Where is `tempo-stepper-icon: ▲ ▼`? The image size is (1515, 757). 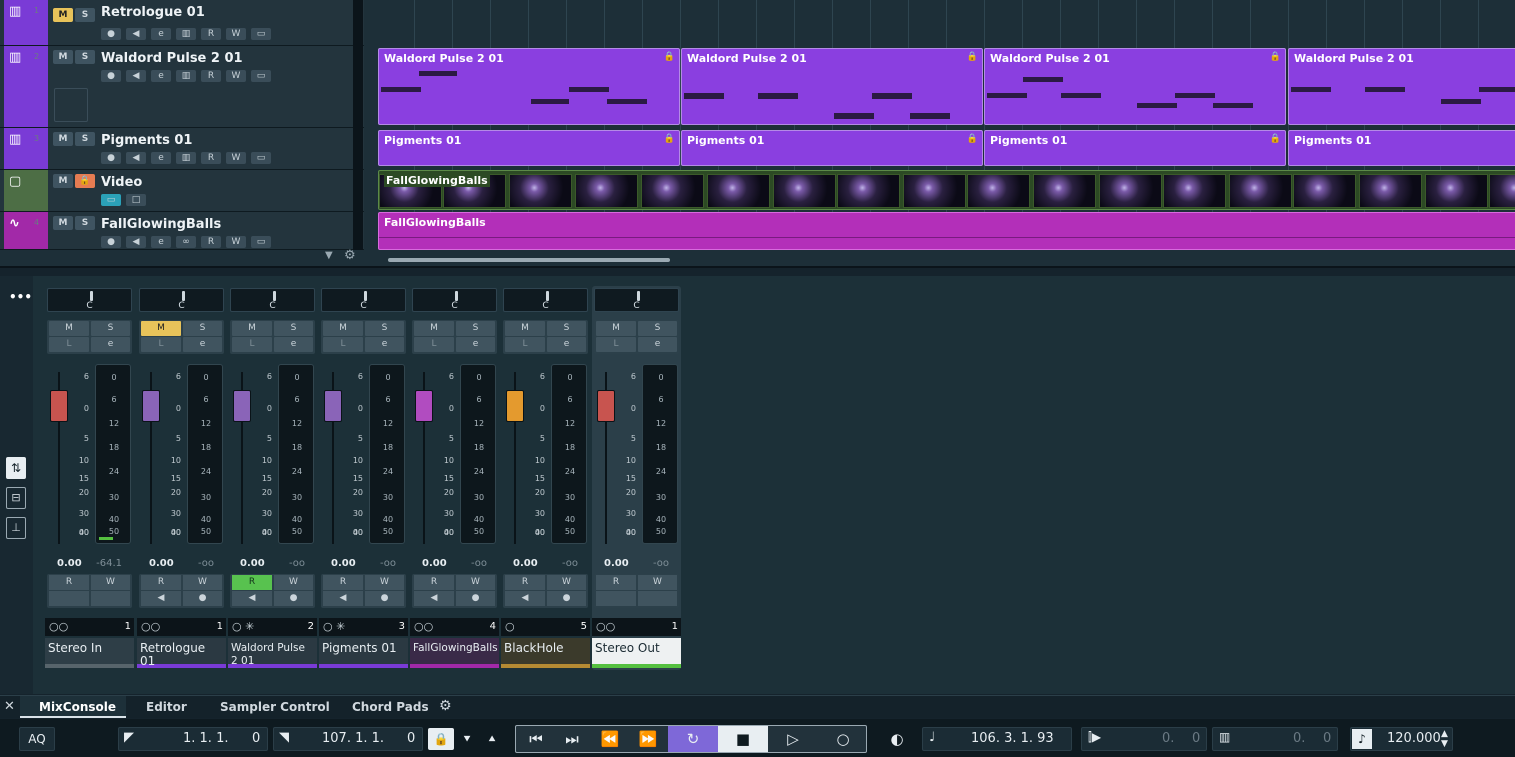 tempo-stepper-icon: ▲ ▼ is located at coordinates (1444, 739).